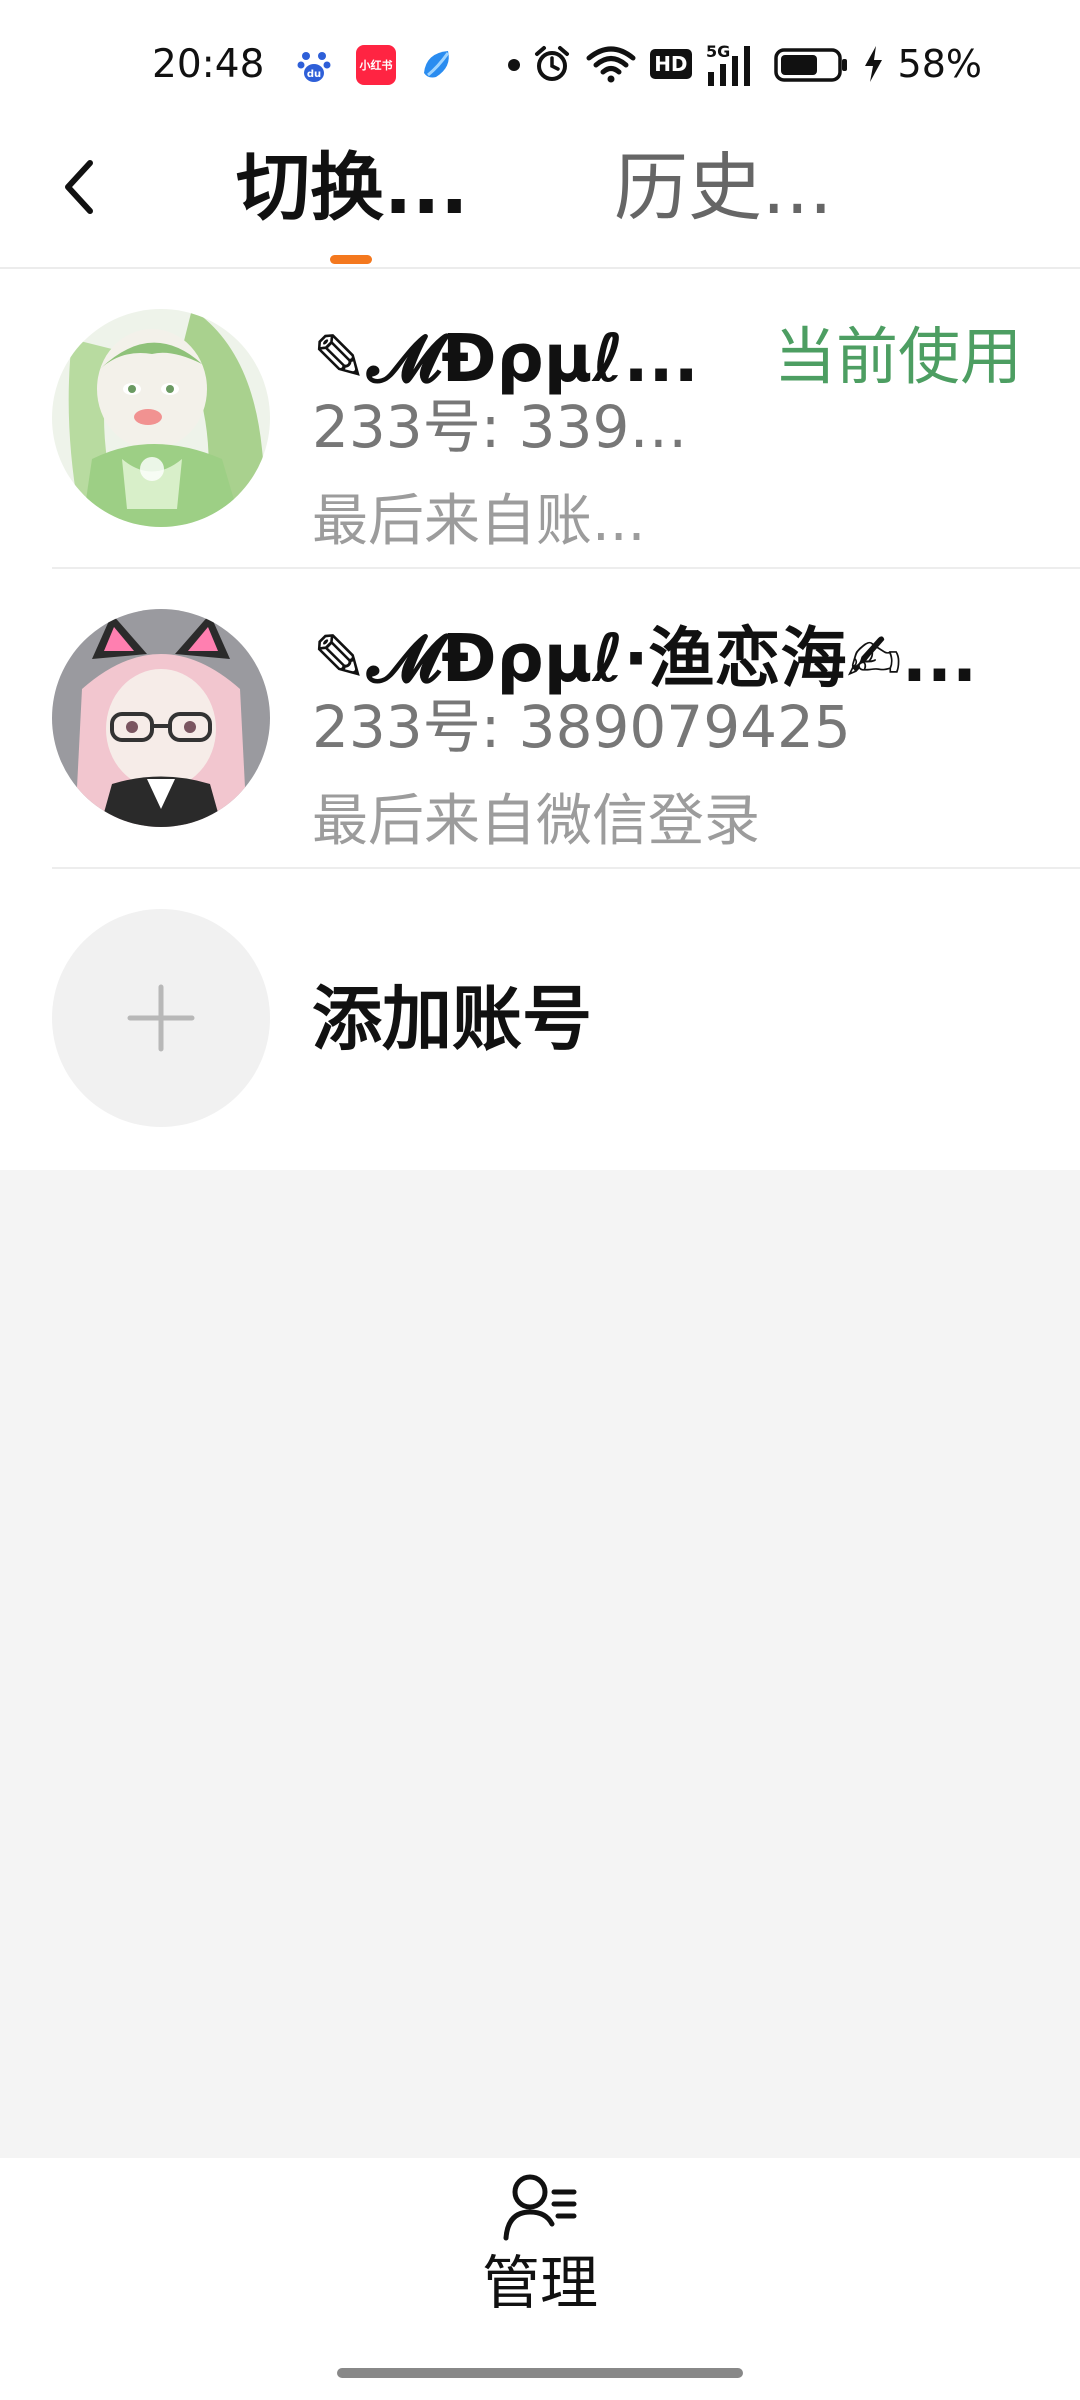  Describe the element at coordinates (897, 356) in the screenshot. I see `current-account-badge: 当前使用` at that location.